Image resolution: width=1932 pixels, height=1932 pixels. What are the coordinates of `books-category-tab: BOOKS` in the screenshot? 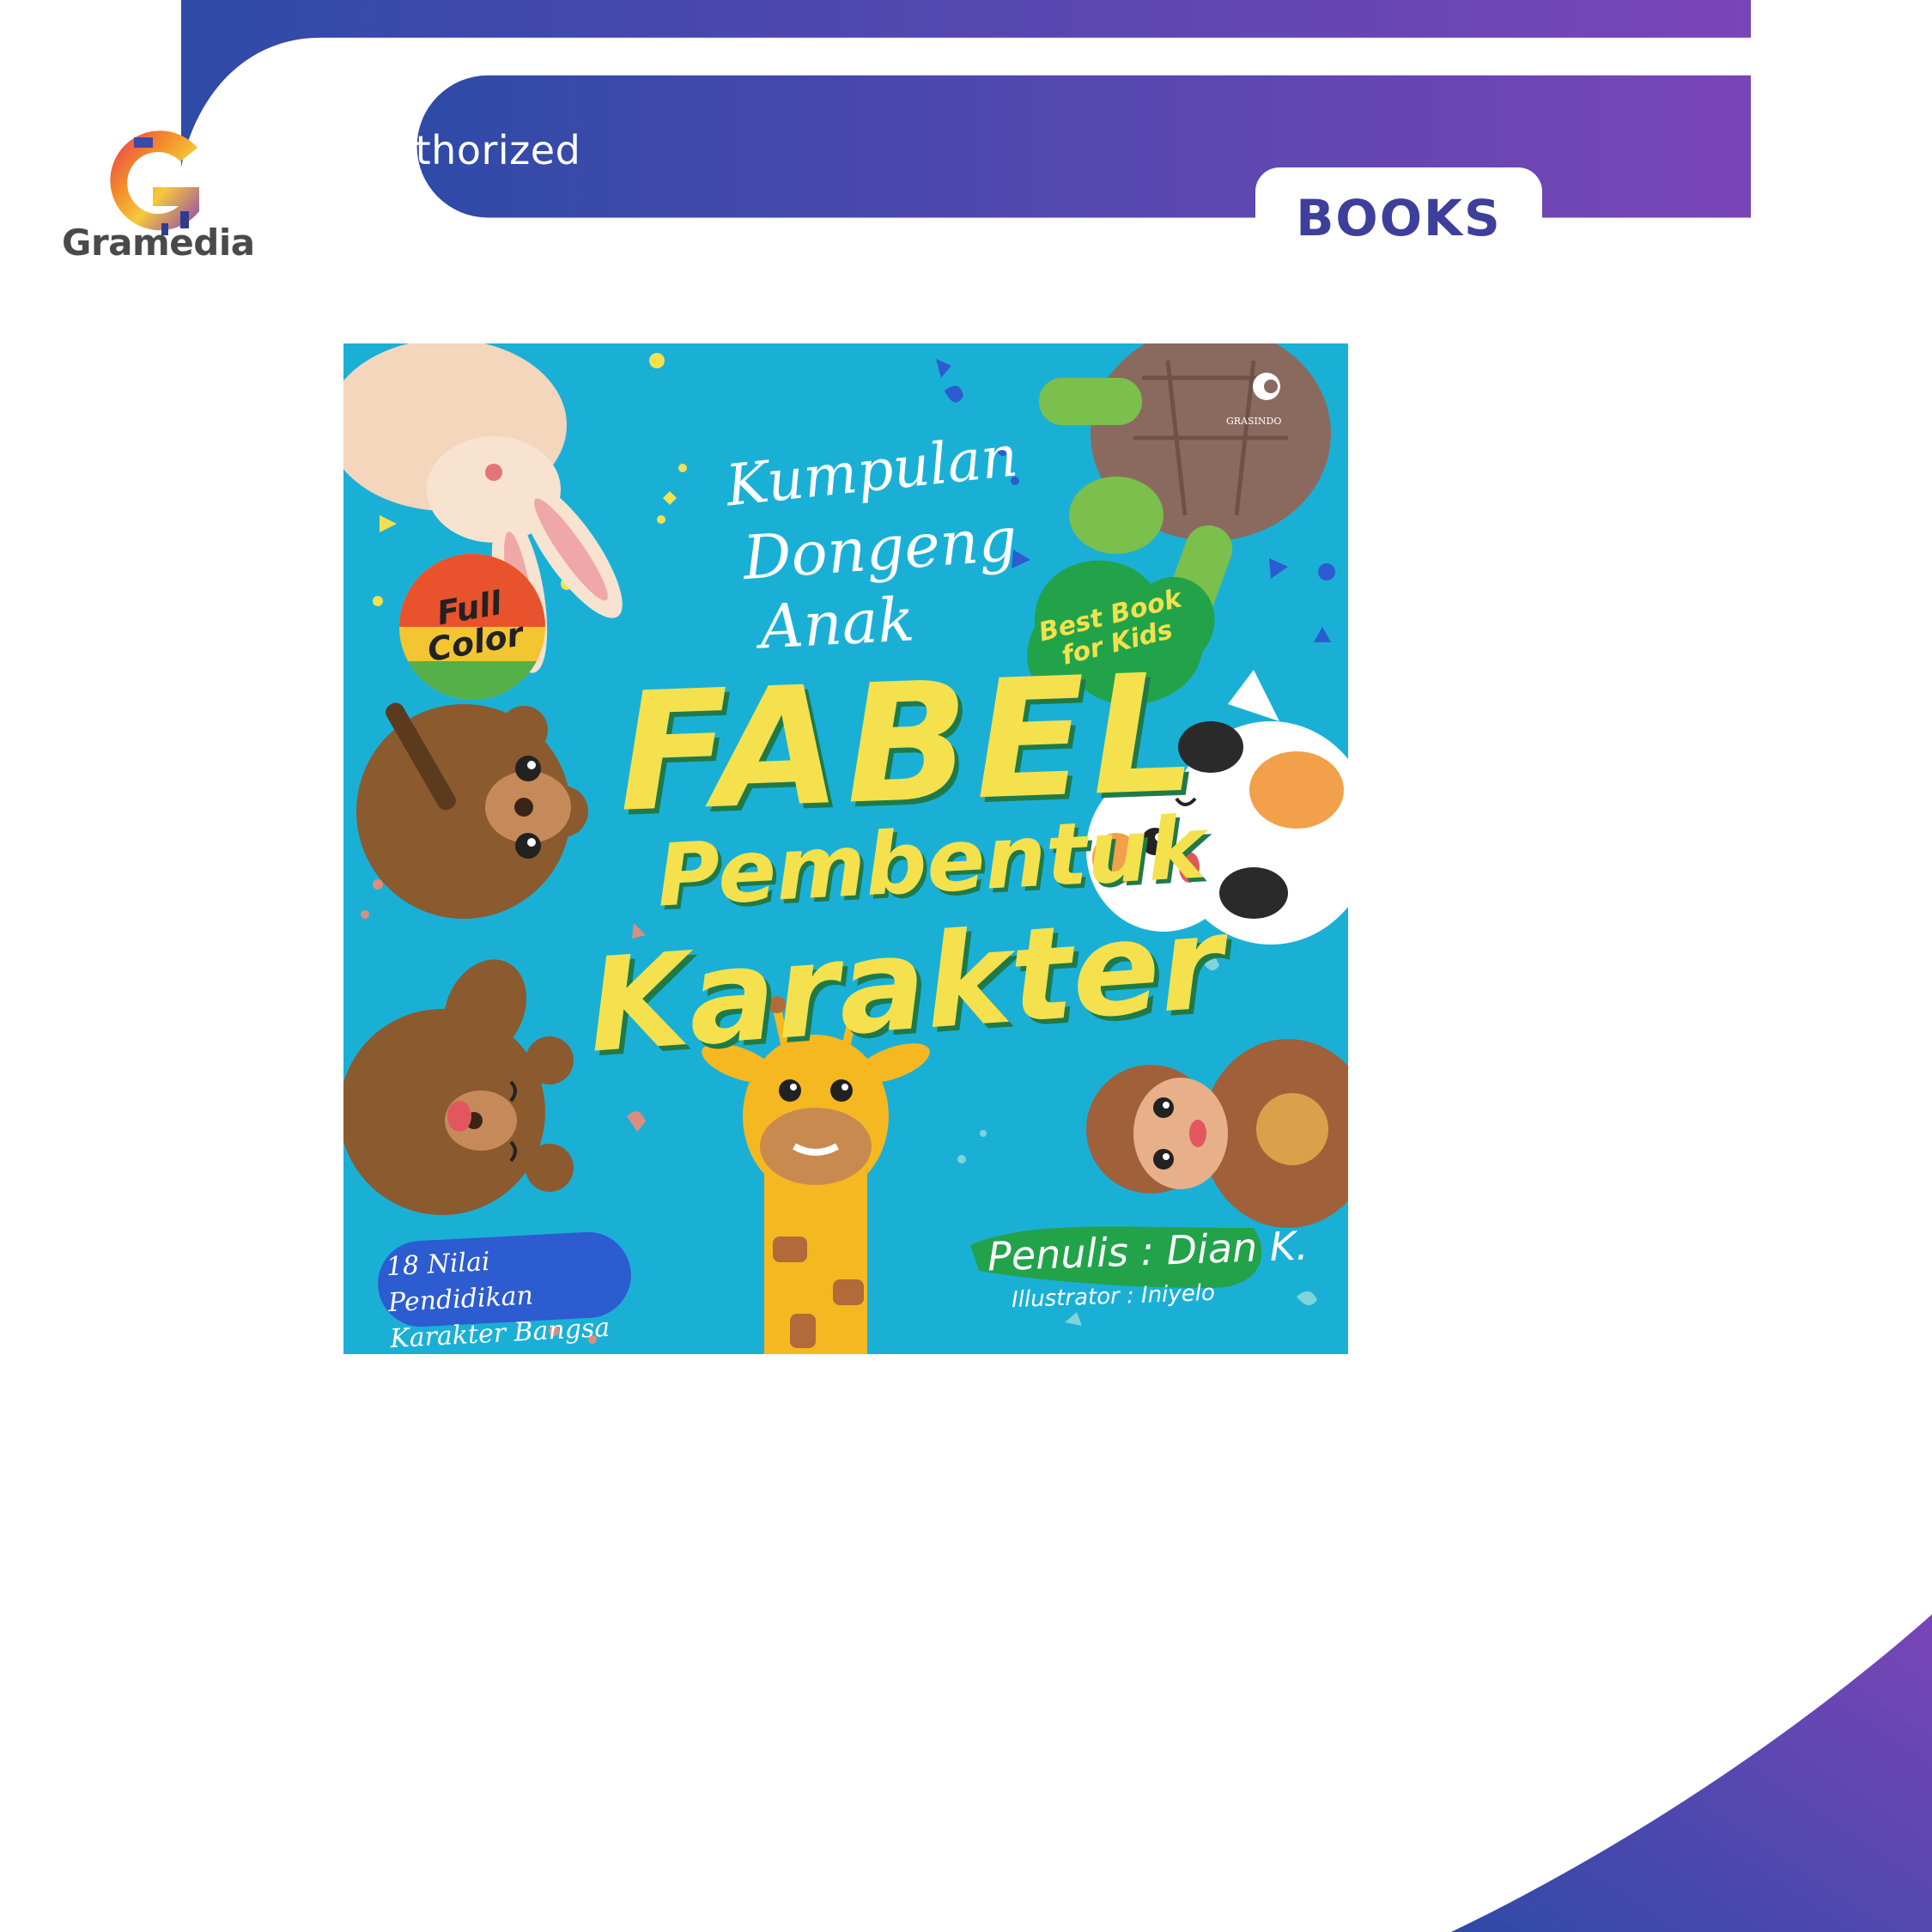 It's located at (1398, 218).